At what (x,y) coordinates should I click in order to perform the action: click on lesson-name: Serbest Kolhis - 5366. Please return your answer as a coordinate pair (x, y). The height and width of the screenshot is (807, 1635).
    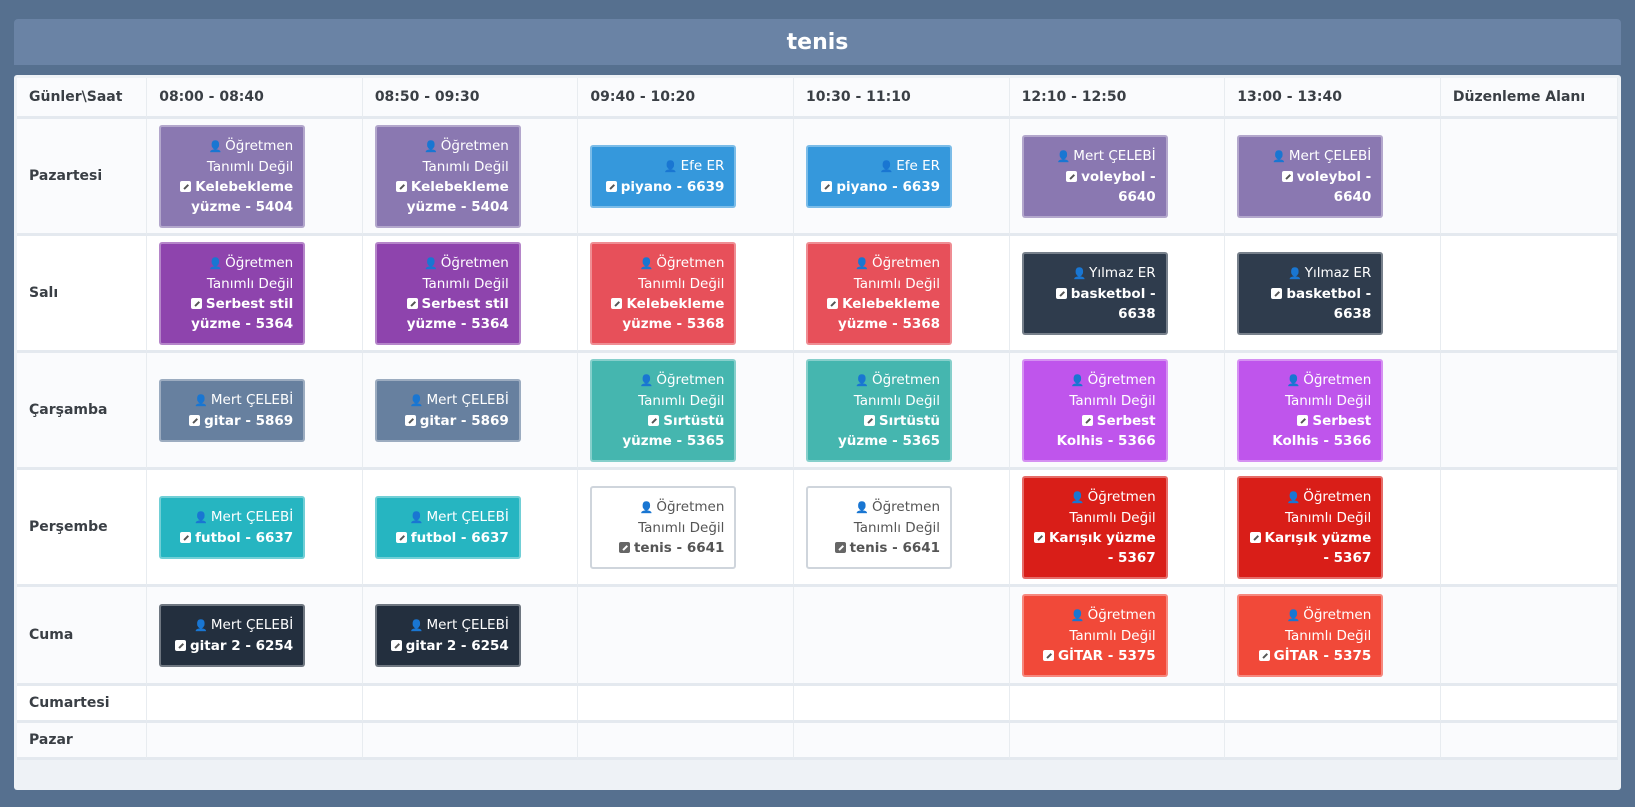
    Looking at the image, I should click on (1106, 430).